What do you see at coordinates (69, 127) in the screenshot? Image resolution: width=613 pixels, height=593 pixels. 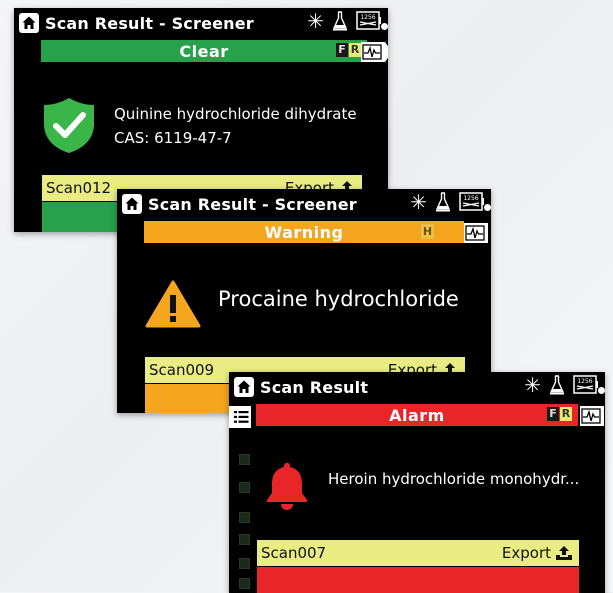 I see `shield-check-icon` at bounding box center [69, 127].